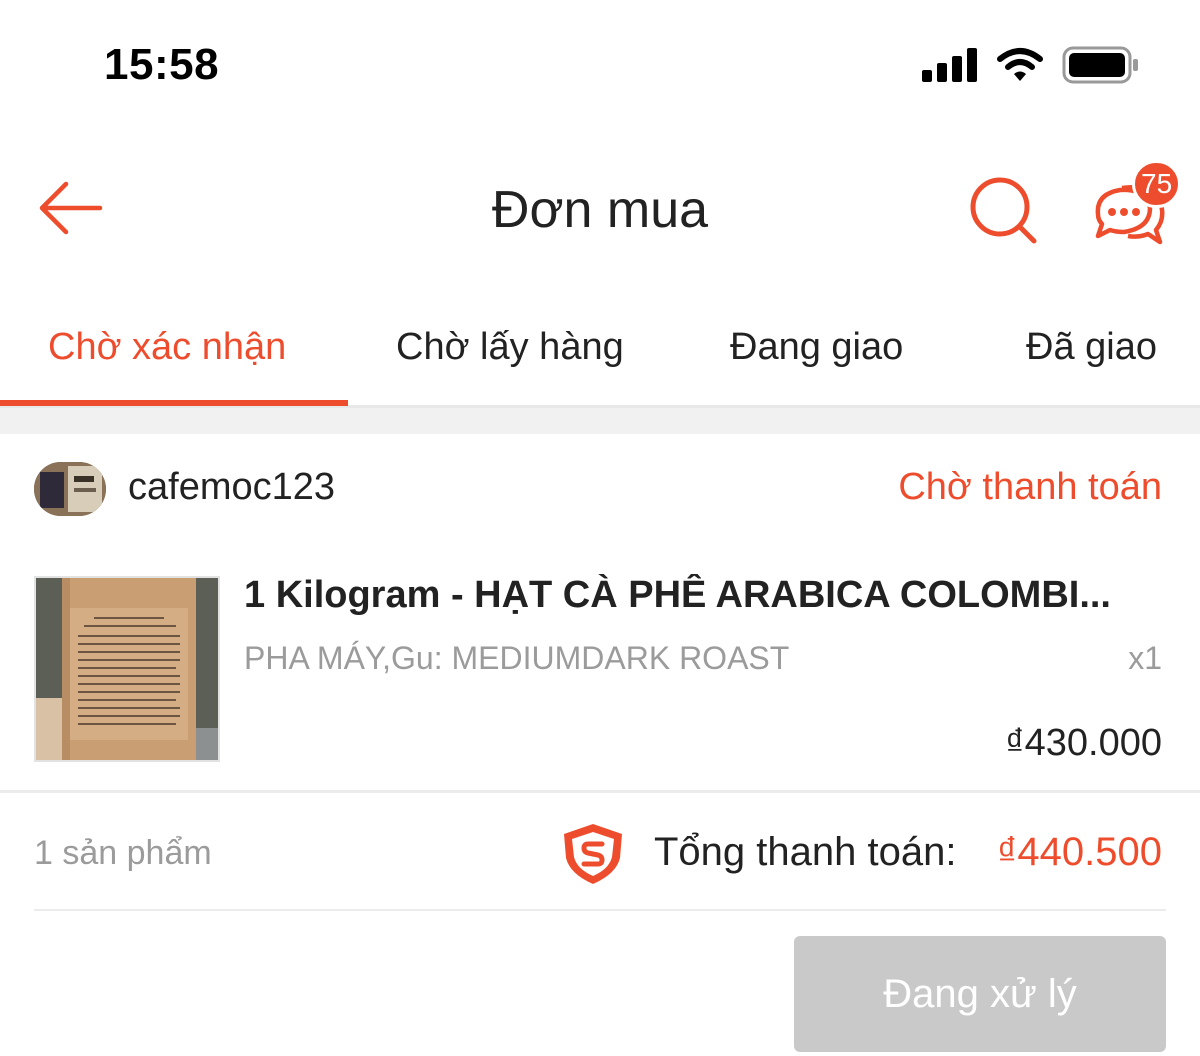 This screenshot has width=1200, height=1056. Describe the element at coordinates (510, 347) in the screenshot. I see `tab-cho-lay-hang: Chờ lấy hàng` at that location.